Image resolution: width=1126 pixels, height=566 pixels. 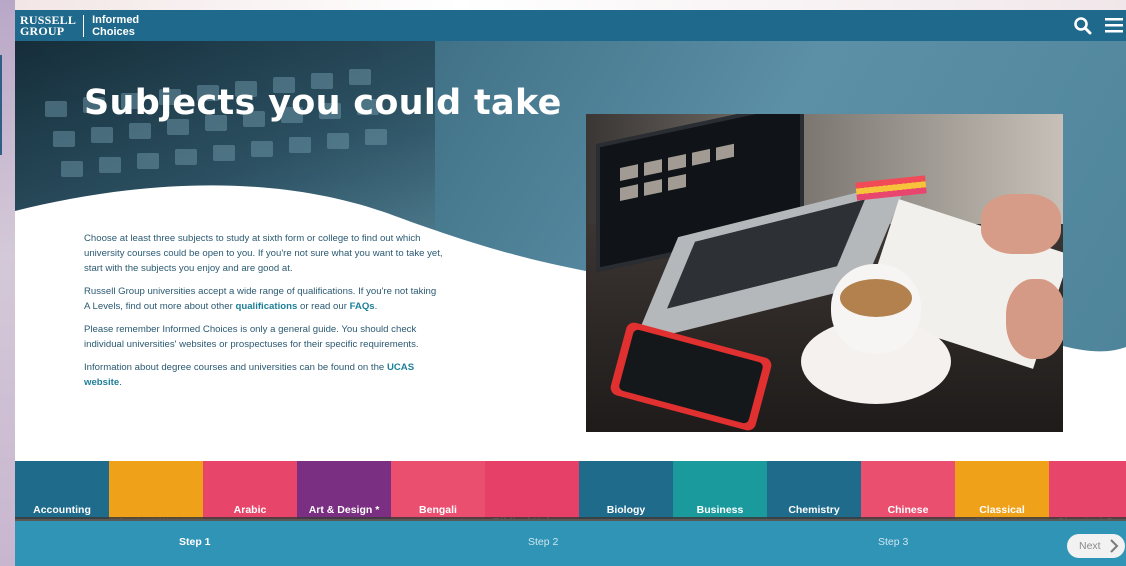 What do you see at coordinates (720, 510) in the screenshot?
I see `subject-tile-label: Business` at bounding box center [720, 510].